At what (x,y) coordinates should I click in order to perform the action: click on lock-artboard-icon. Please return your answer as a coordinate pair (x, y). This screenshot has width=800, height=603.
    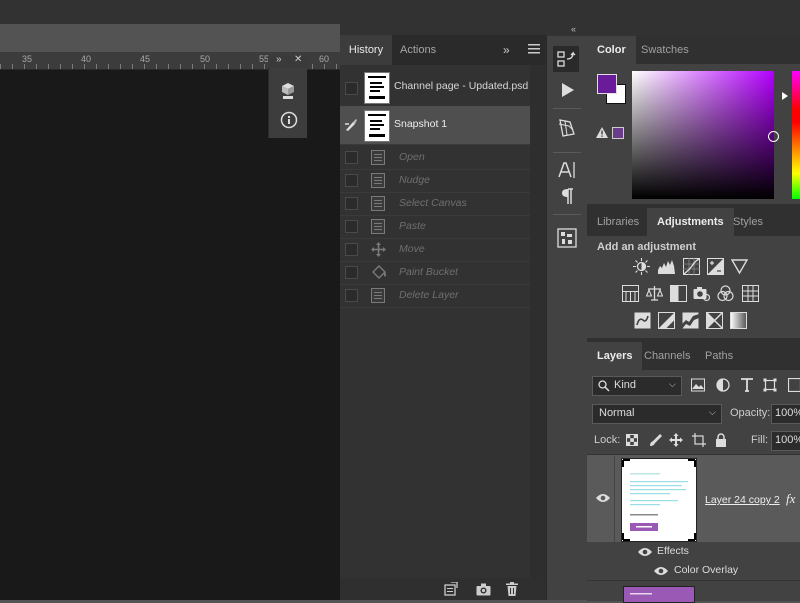
    Looking at the image, I should click on (699, 440).